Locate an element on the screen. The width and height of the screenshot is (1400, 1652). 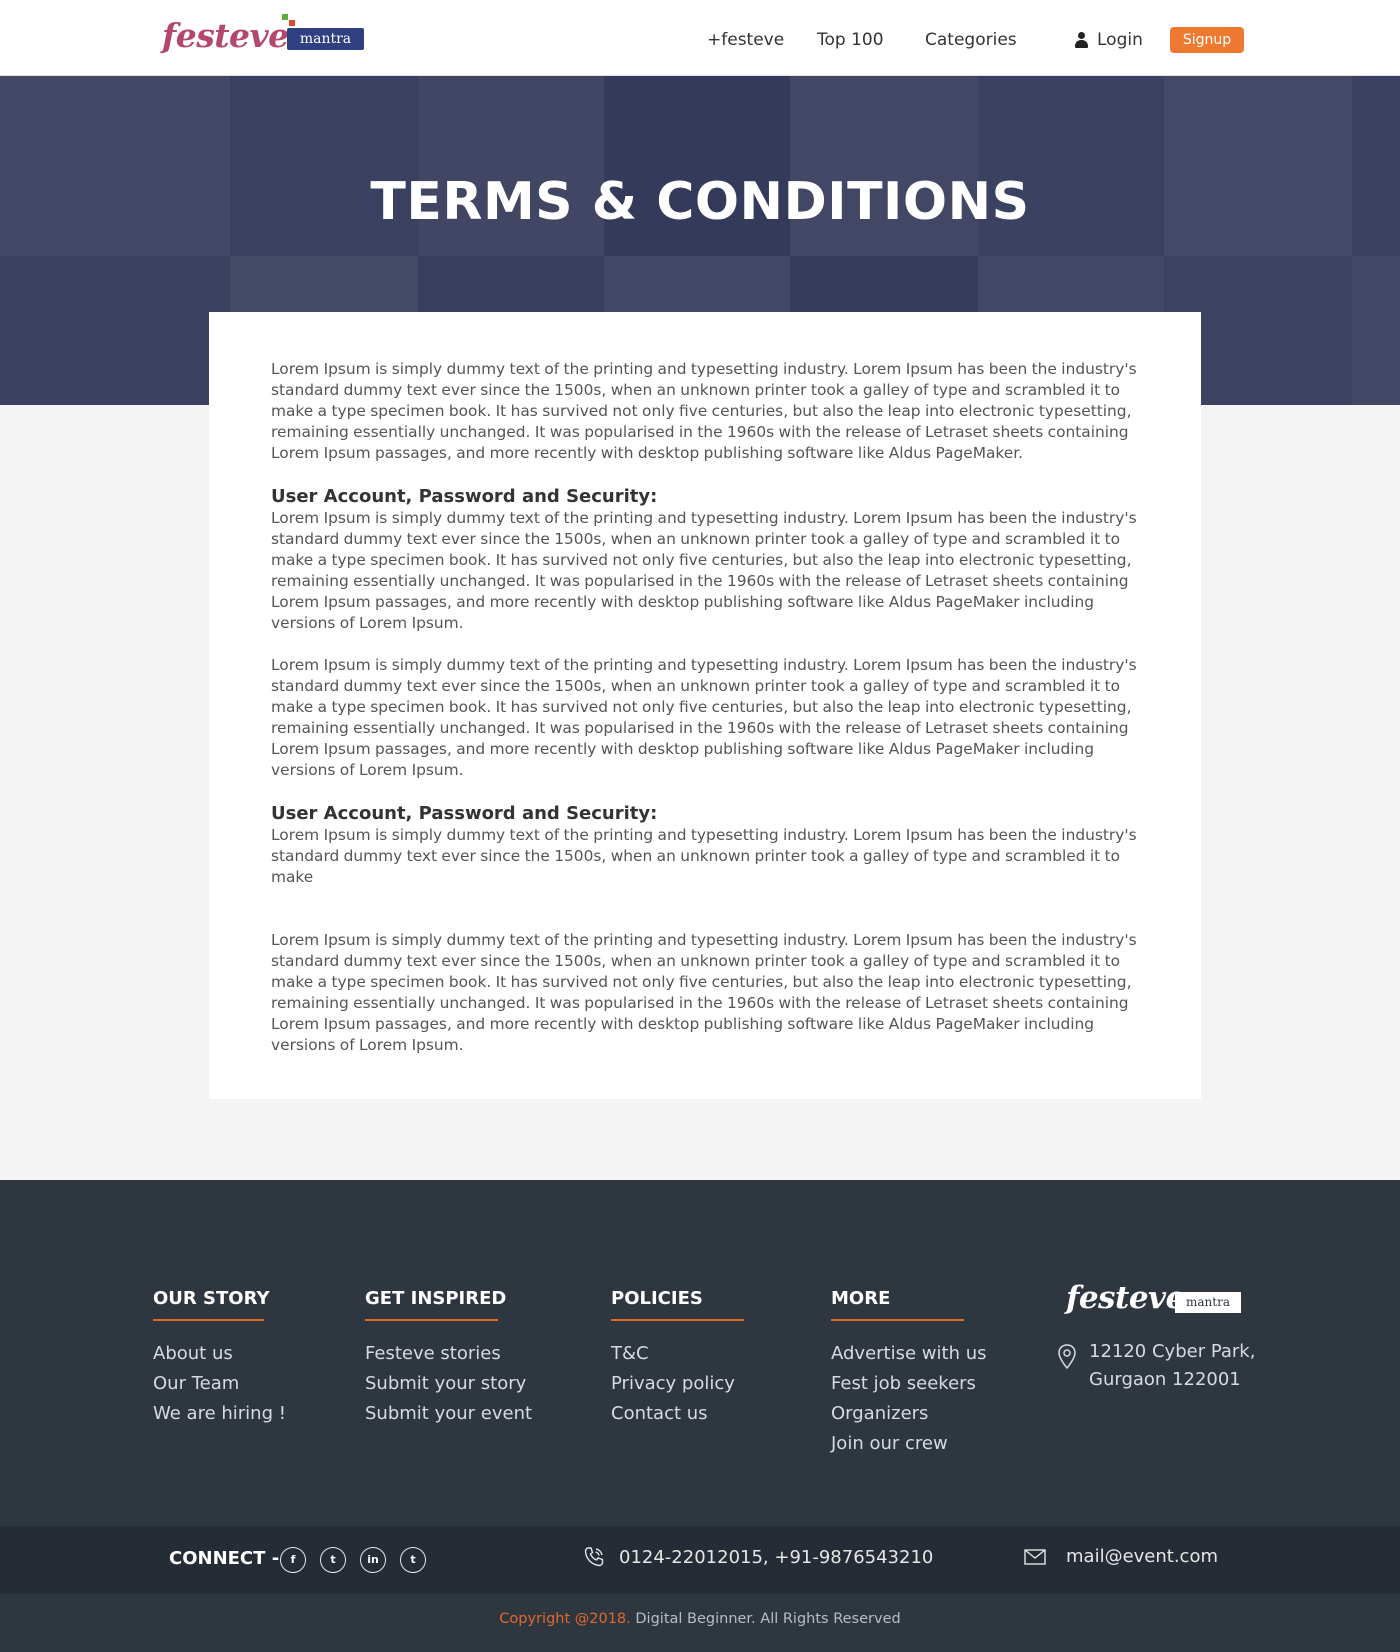
footer-link-our-team: Our Team is located at coordinates (219, 1384).